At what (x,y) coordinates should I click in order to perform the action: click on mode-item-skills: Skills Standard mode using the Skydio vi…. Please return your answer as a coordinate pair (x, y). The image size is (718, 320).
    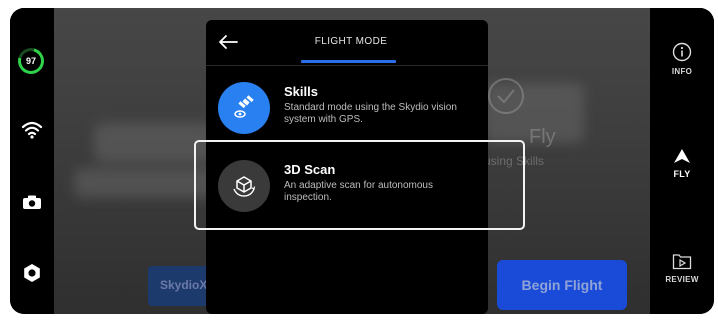
    Looking at the image, I should click on (347, 108).